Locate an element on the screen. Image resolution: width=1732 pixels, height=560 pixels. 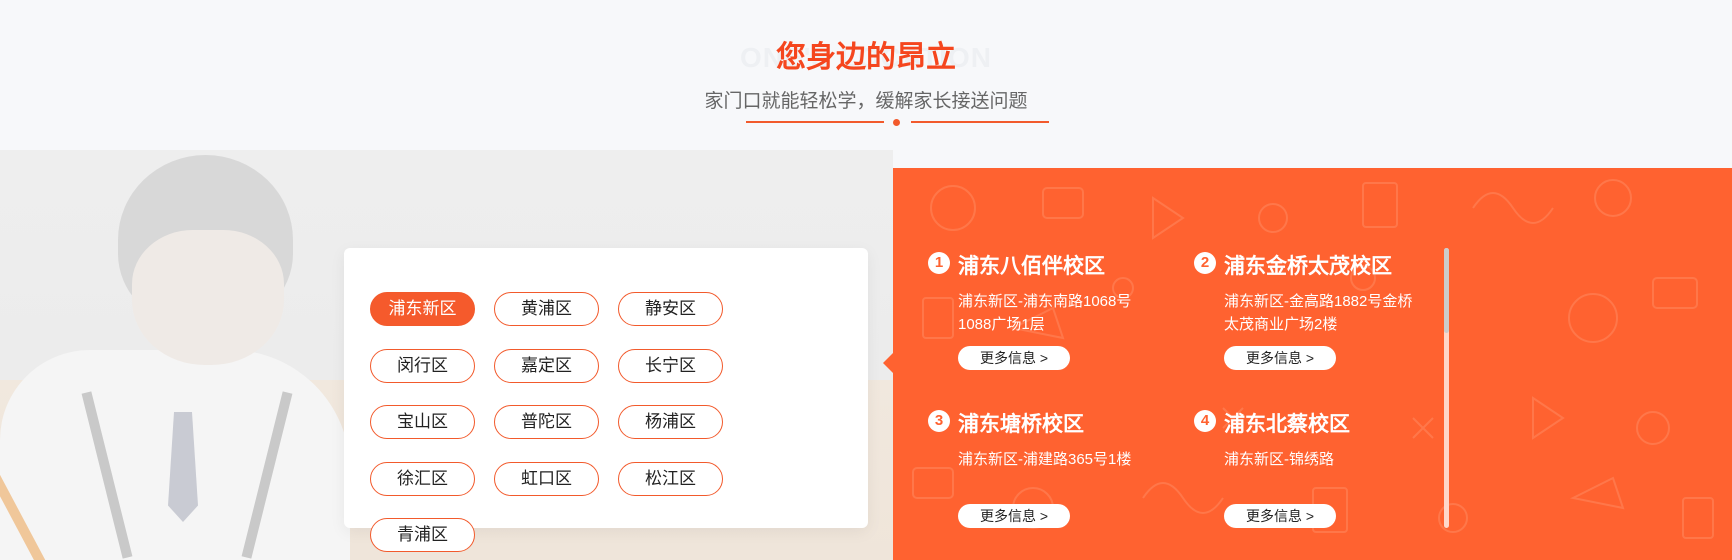
district-jiading: 嘉定区 is located at coordinates (546, 366).